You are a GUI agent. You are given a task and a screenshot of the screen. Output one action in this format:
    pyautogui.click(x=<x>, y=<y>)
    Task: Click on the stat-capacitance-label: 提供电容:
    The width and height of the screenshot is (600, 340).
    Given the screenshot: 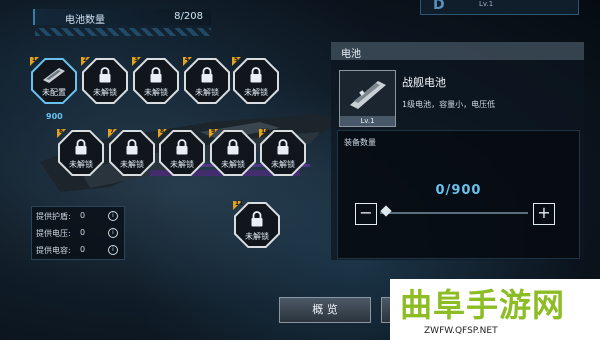 What is the action you would take?
    pyautogui.click(x=53, y=250)
    